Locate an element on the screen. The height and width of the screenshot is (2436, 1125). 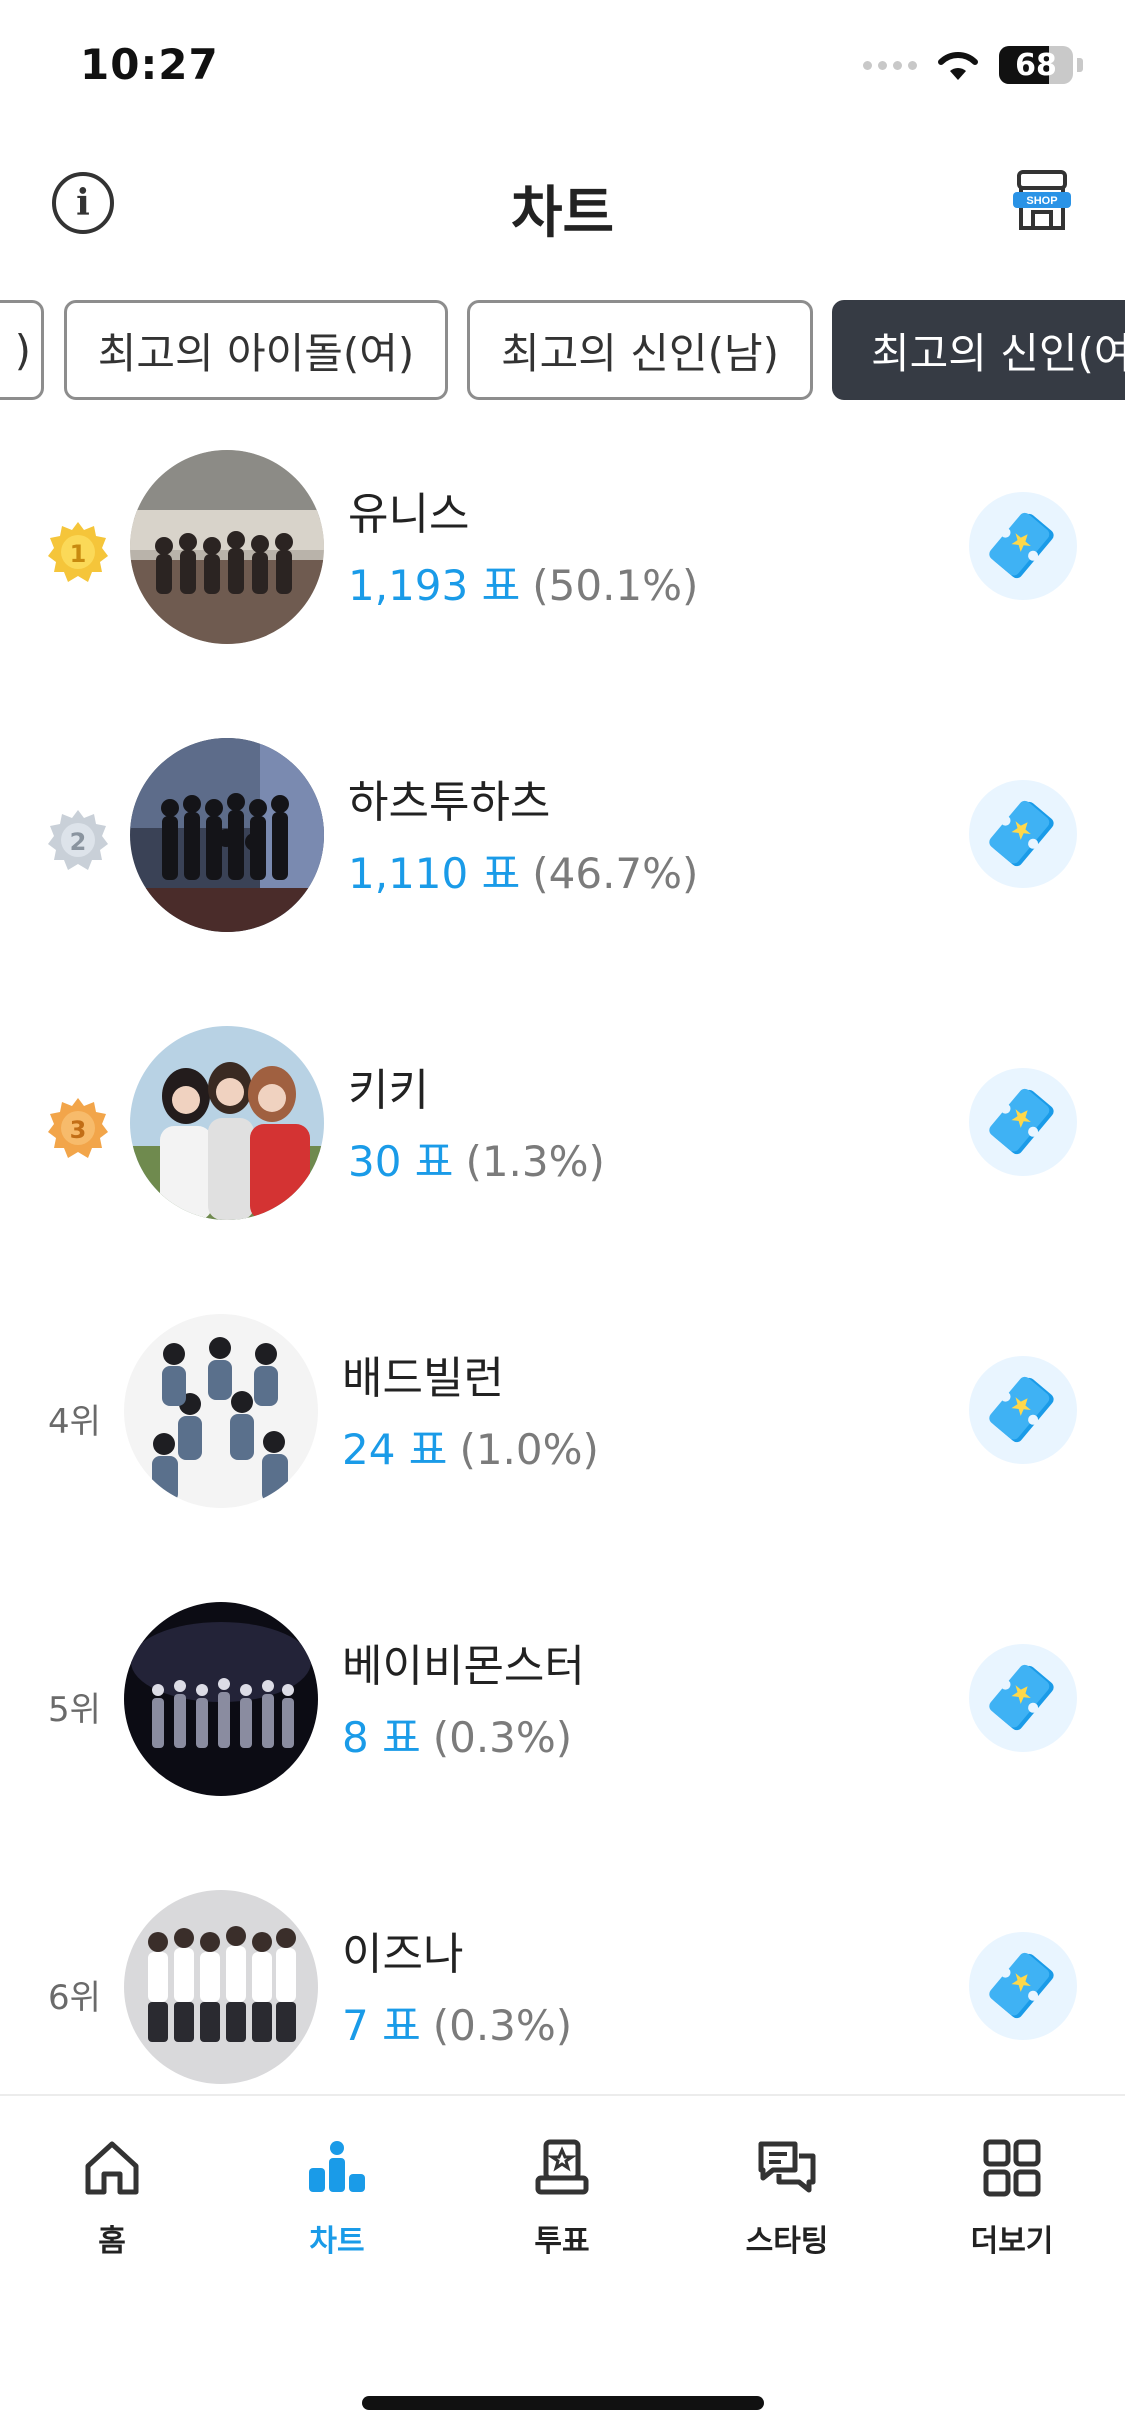
home-icon is located at coordinates (112, 2168).